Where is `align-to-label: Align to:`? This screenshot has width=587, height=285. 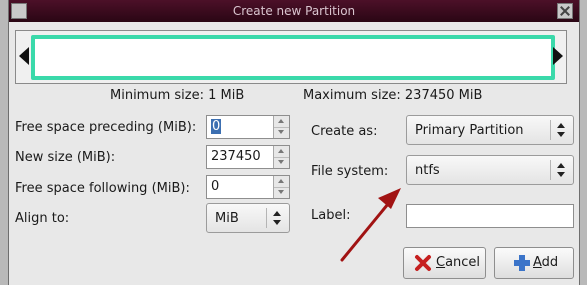 align-to-label: Align to: is located at coordinates (42, 218).